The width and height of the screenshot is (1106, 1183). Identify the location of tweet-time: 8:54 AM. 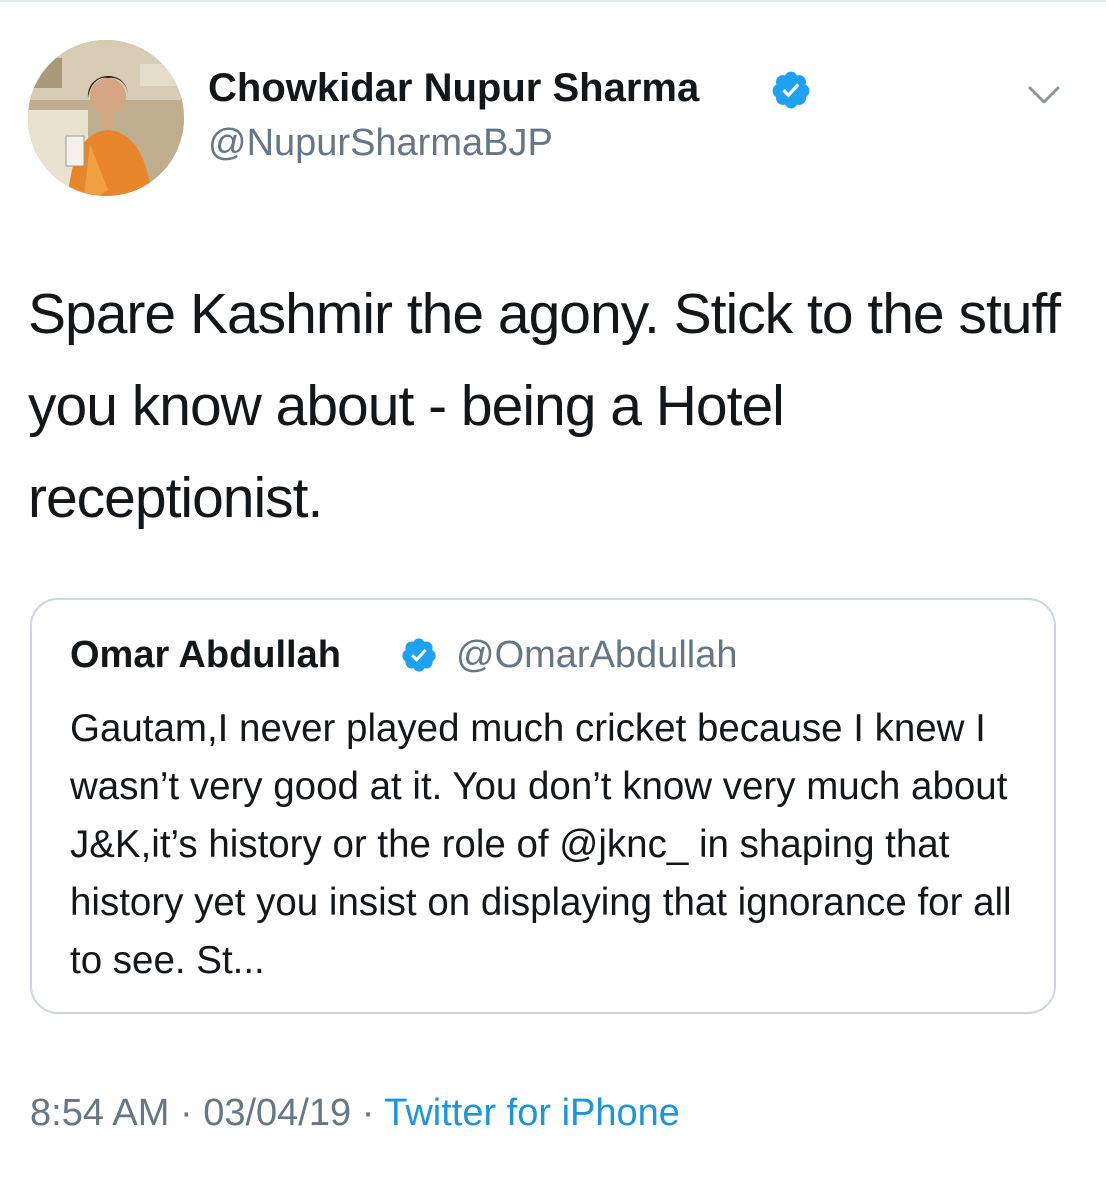
(99, 1113).